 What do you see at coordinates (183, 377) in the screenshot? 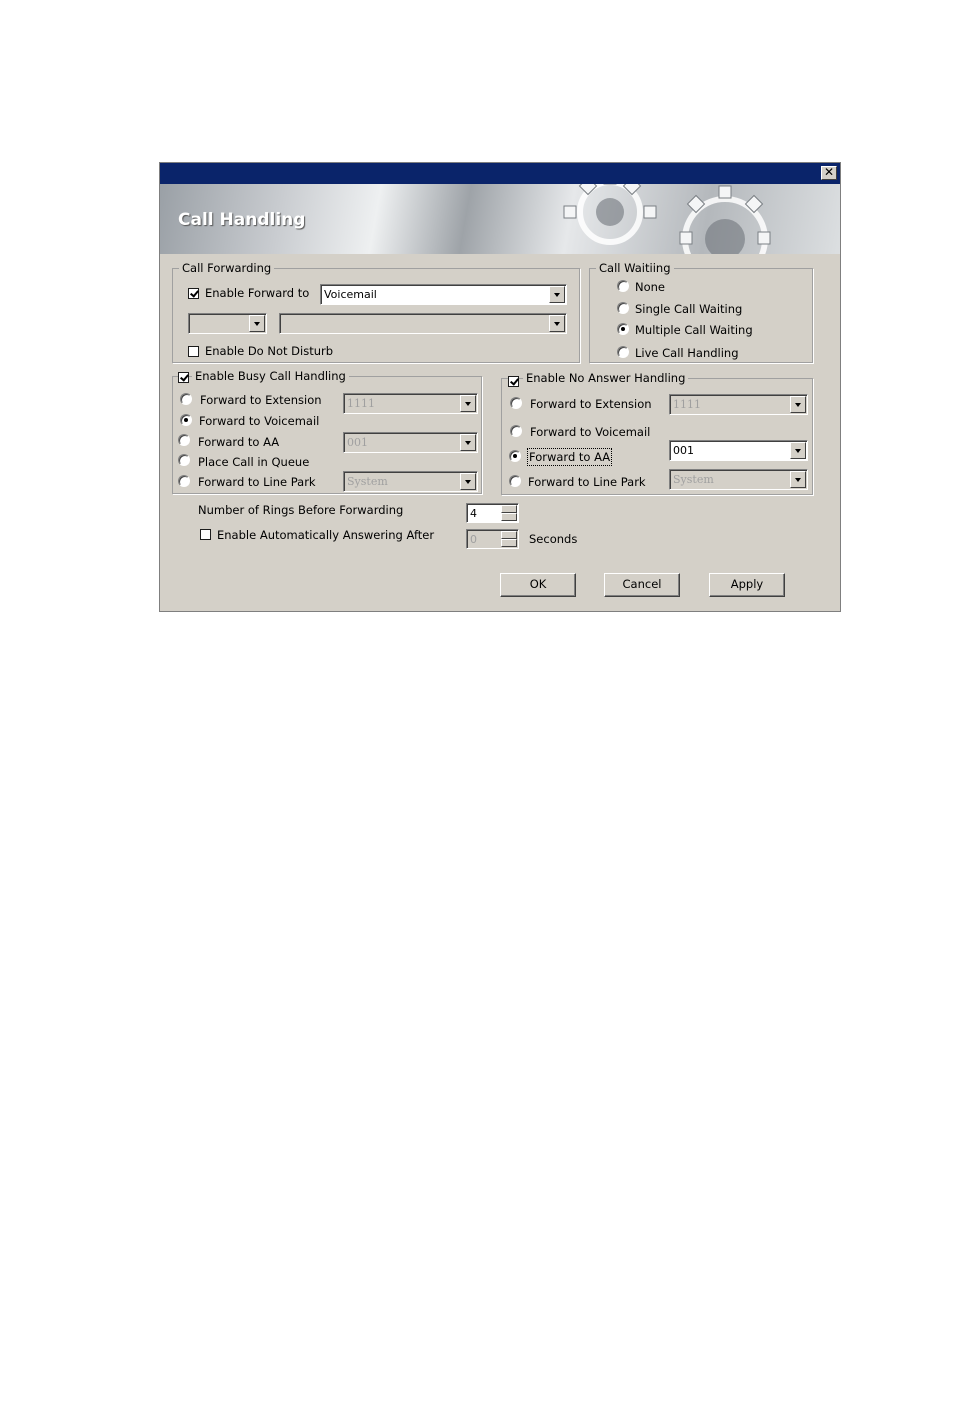
I see `busy-handling-checkbox` at bounding box center [183, 377].